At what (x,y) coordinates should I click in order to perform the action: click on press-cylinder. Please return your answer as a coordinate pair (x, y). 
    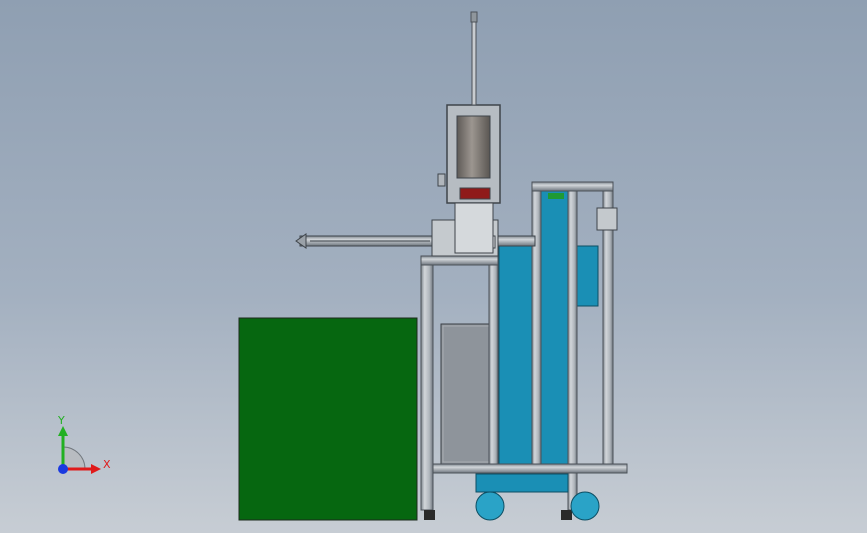
    Looking at the image, I should click on (473, 147).